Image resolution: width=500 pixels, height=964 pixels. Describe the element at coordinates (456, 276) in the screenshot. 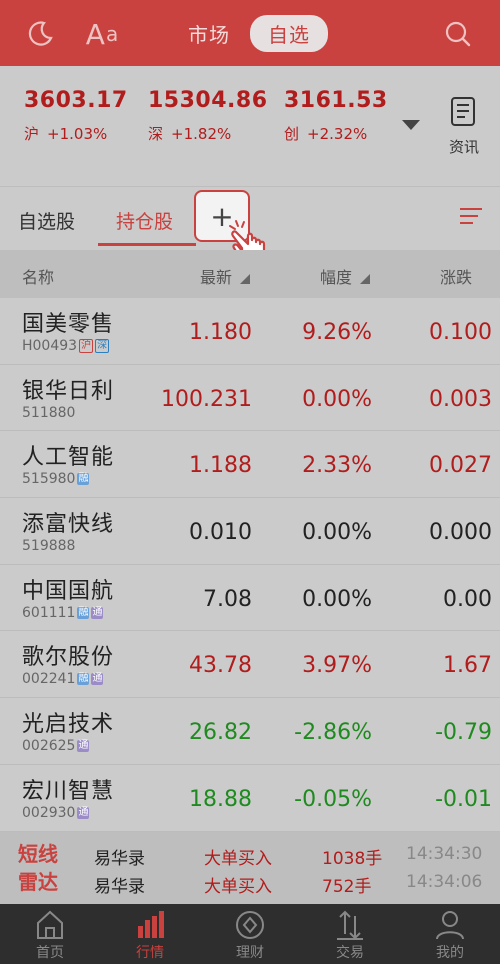

I see `col-change: 涨跌` at that location.